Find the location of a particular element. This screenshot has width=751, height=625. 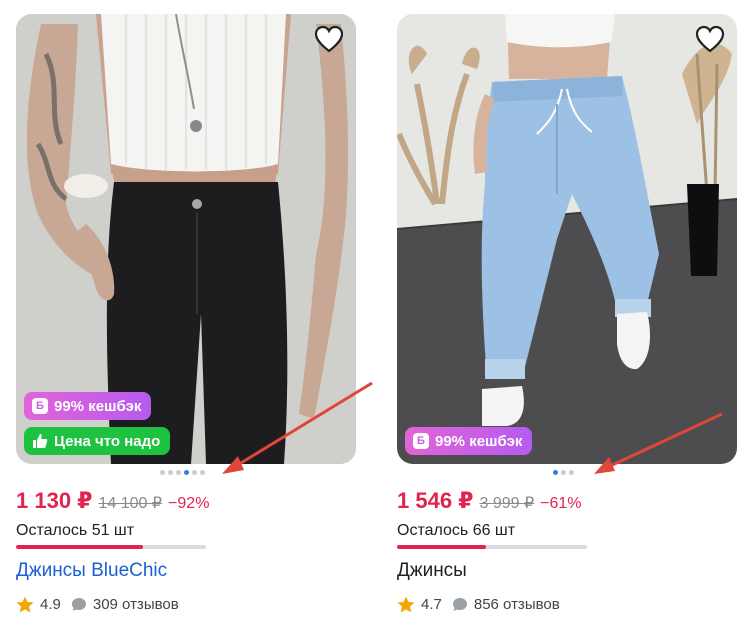

rating-row: 4.9 309 отзывов is located at coordinates (97, 604).